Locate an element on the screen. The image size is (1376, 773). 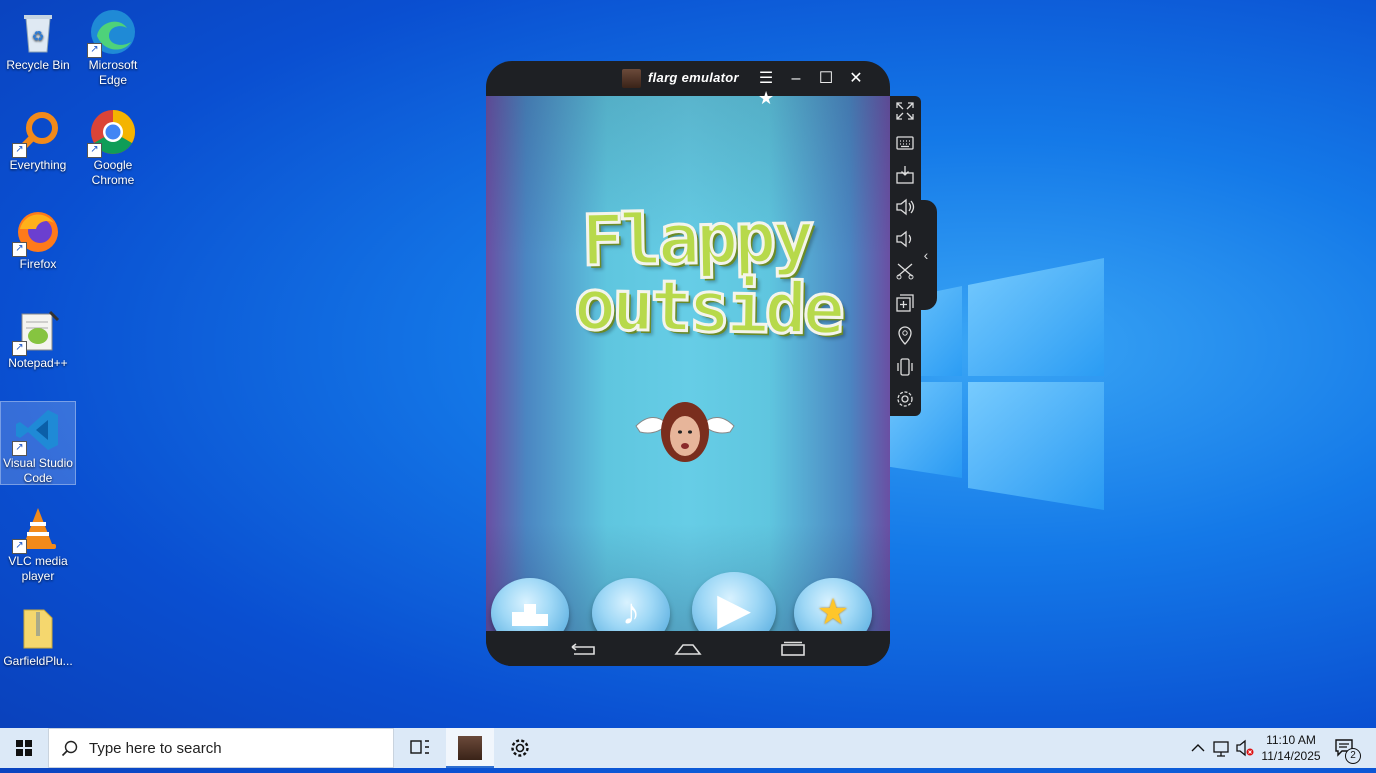
system-clock: 11:10 AM 11/14/2025 is located at coordinates (1291, 748).